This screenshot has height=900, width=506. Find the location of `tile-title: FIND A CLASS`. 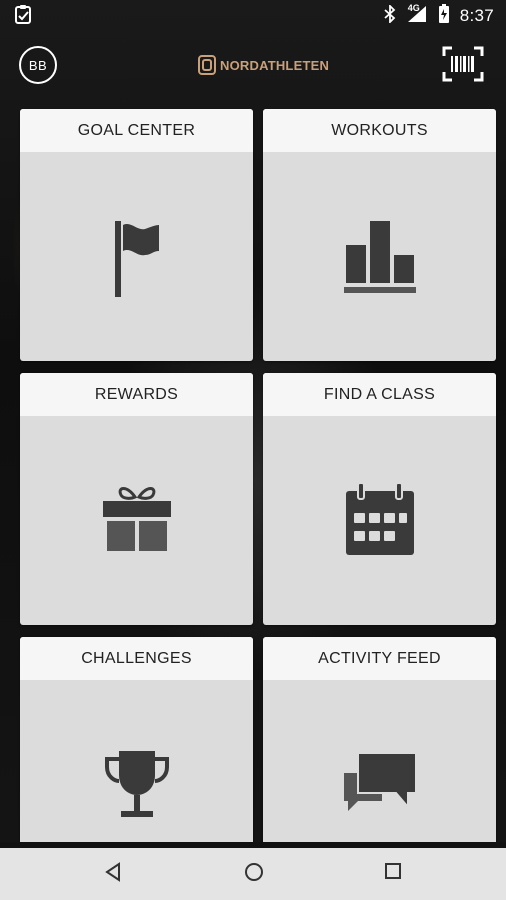

tile-title: FIND A CLASS is located at coordinates (379, 394).